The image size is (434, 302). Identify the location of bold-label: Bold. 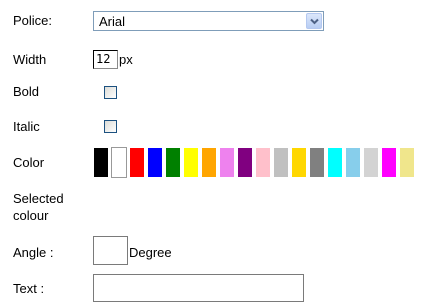
(26, 91).